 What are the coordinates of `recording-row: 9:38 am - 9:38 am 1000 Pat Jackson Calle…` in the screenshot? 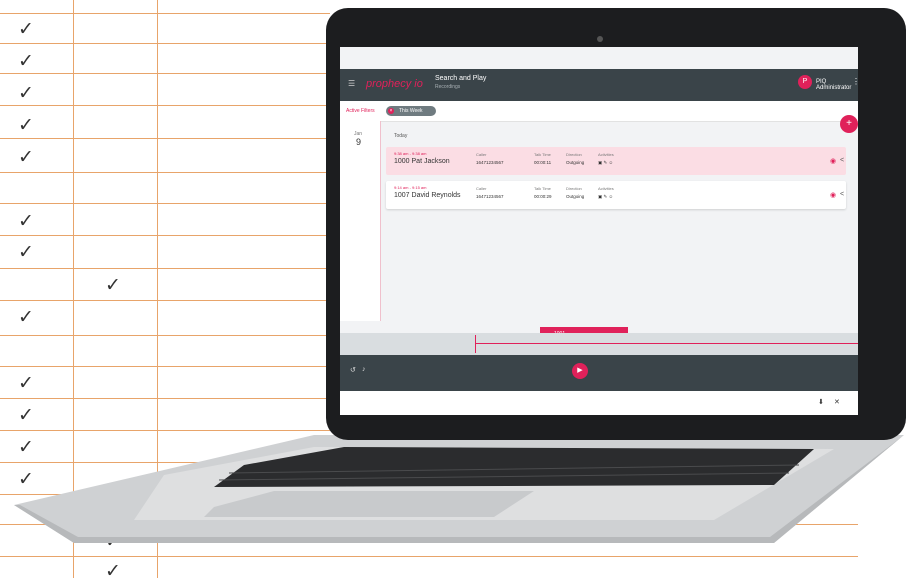 It's located at (616, 161).